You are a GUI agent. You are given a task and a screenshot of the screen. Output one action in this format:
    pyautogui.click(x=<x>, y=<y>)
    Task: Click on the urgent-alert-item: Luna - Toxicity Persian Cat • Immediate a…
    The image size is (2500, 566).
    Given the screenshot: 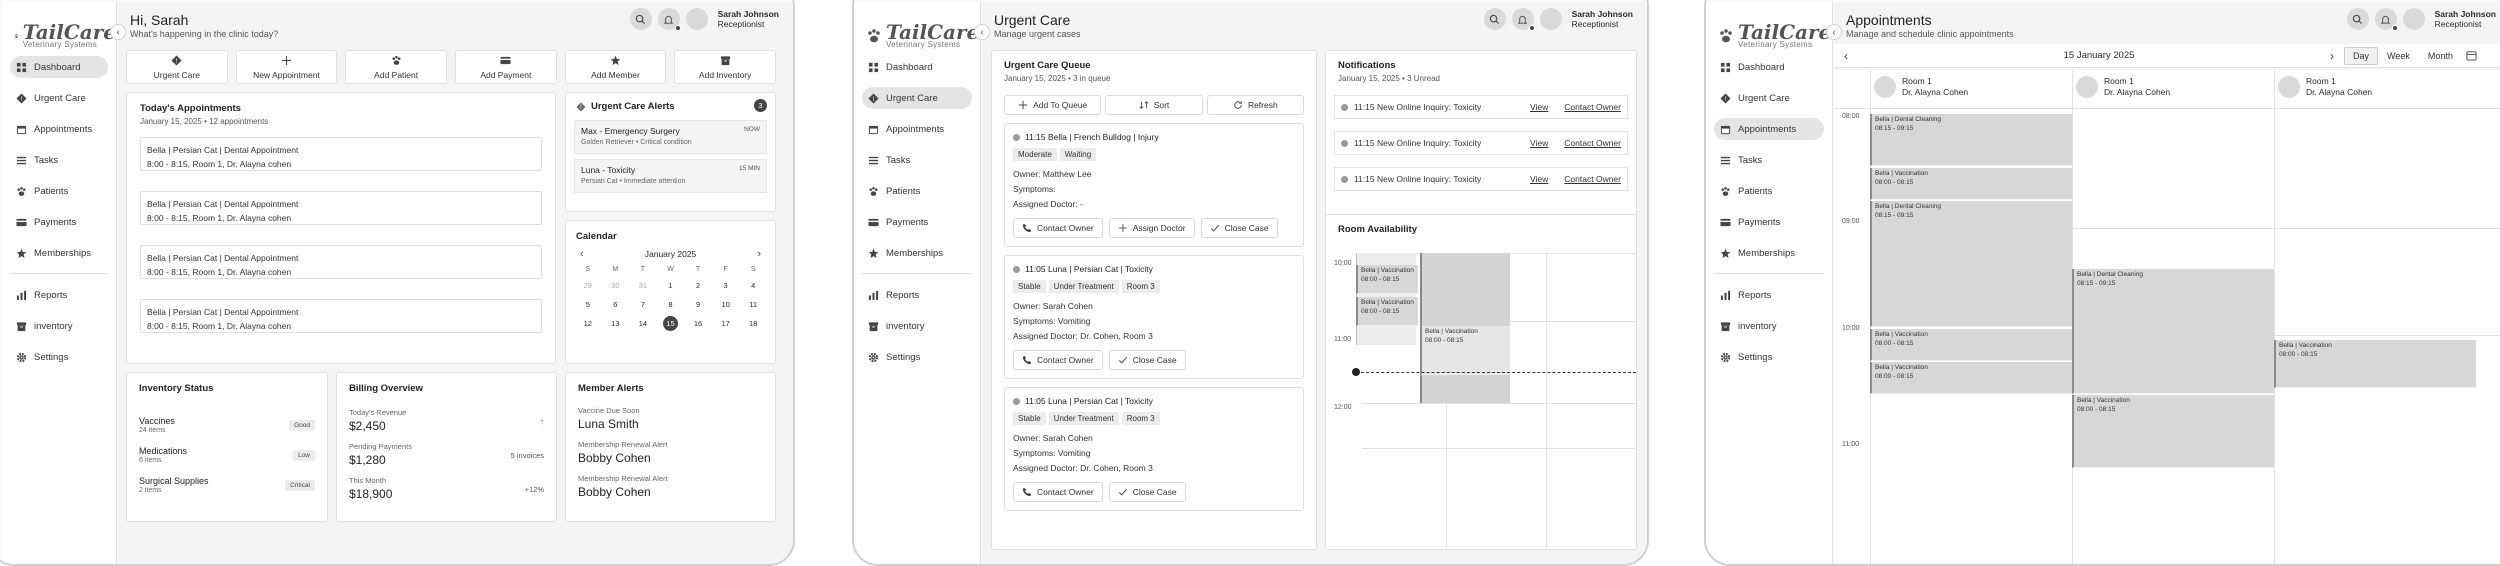 What is the action you would take?
    pyautogui.click(x=670, y=176)
    